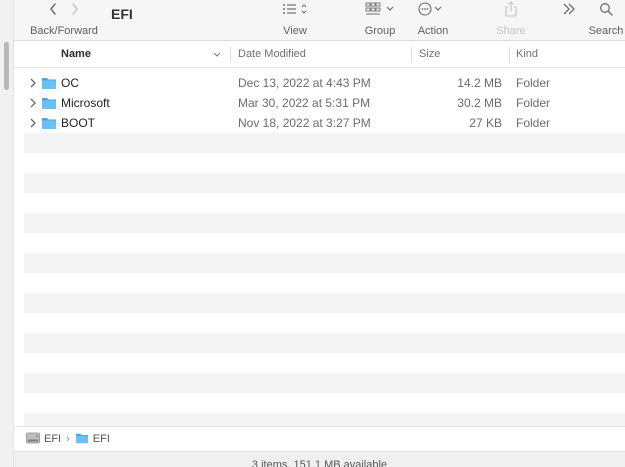  What do you see at coordinates (53, 439) in the screenshot?
I see `path-drive-label: EFI` at bounding box center [53, 439].